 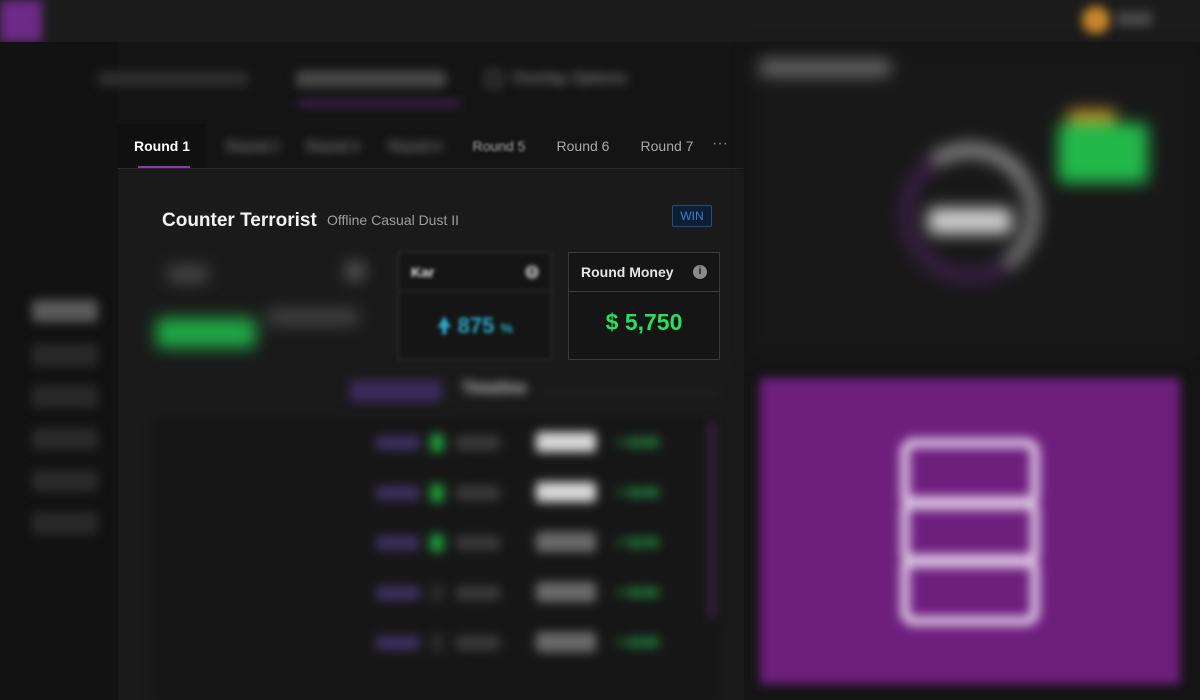 I want to click on tab-round-6: Round 6, so click(x=583, y=146).